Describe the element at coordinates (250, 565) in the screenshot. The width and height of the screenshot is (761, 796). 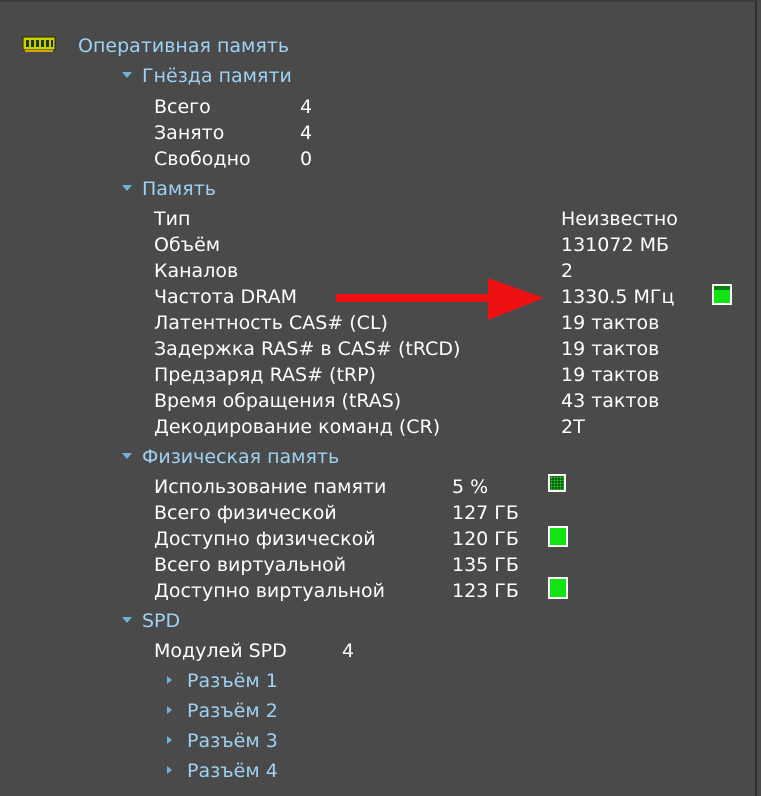
I see `virtual-total-label: Всего виртуальной` at that location.